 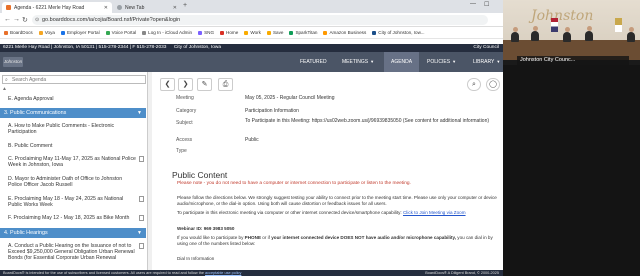 What do you see at coordinates (120, 32) in the screenshot?
I see `bookmark: Voice Portal` at bounding box center [120, 32].